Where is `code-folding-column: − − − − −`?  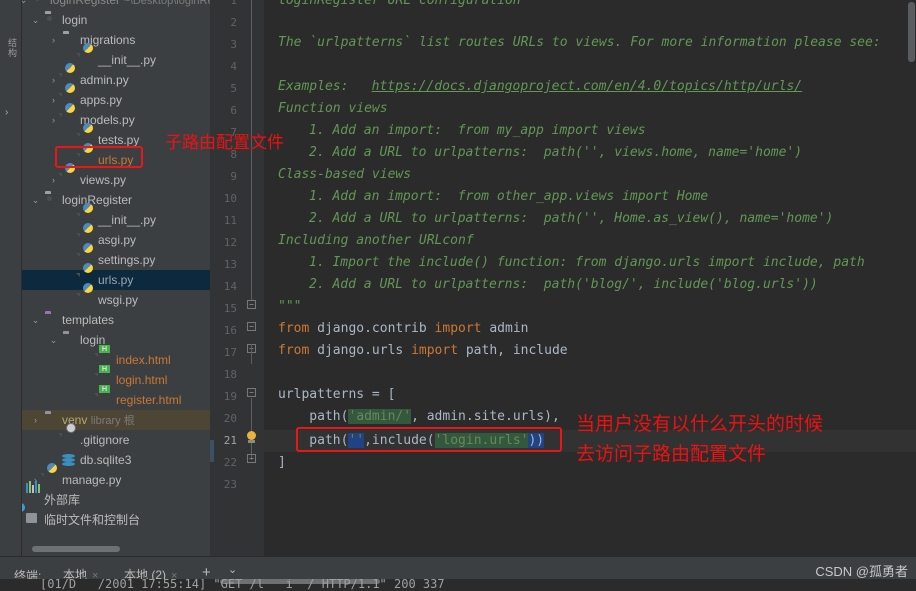
code-folding-column: − − − − − is located at coordinates (253, 278).